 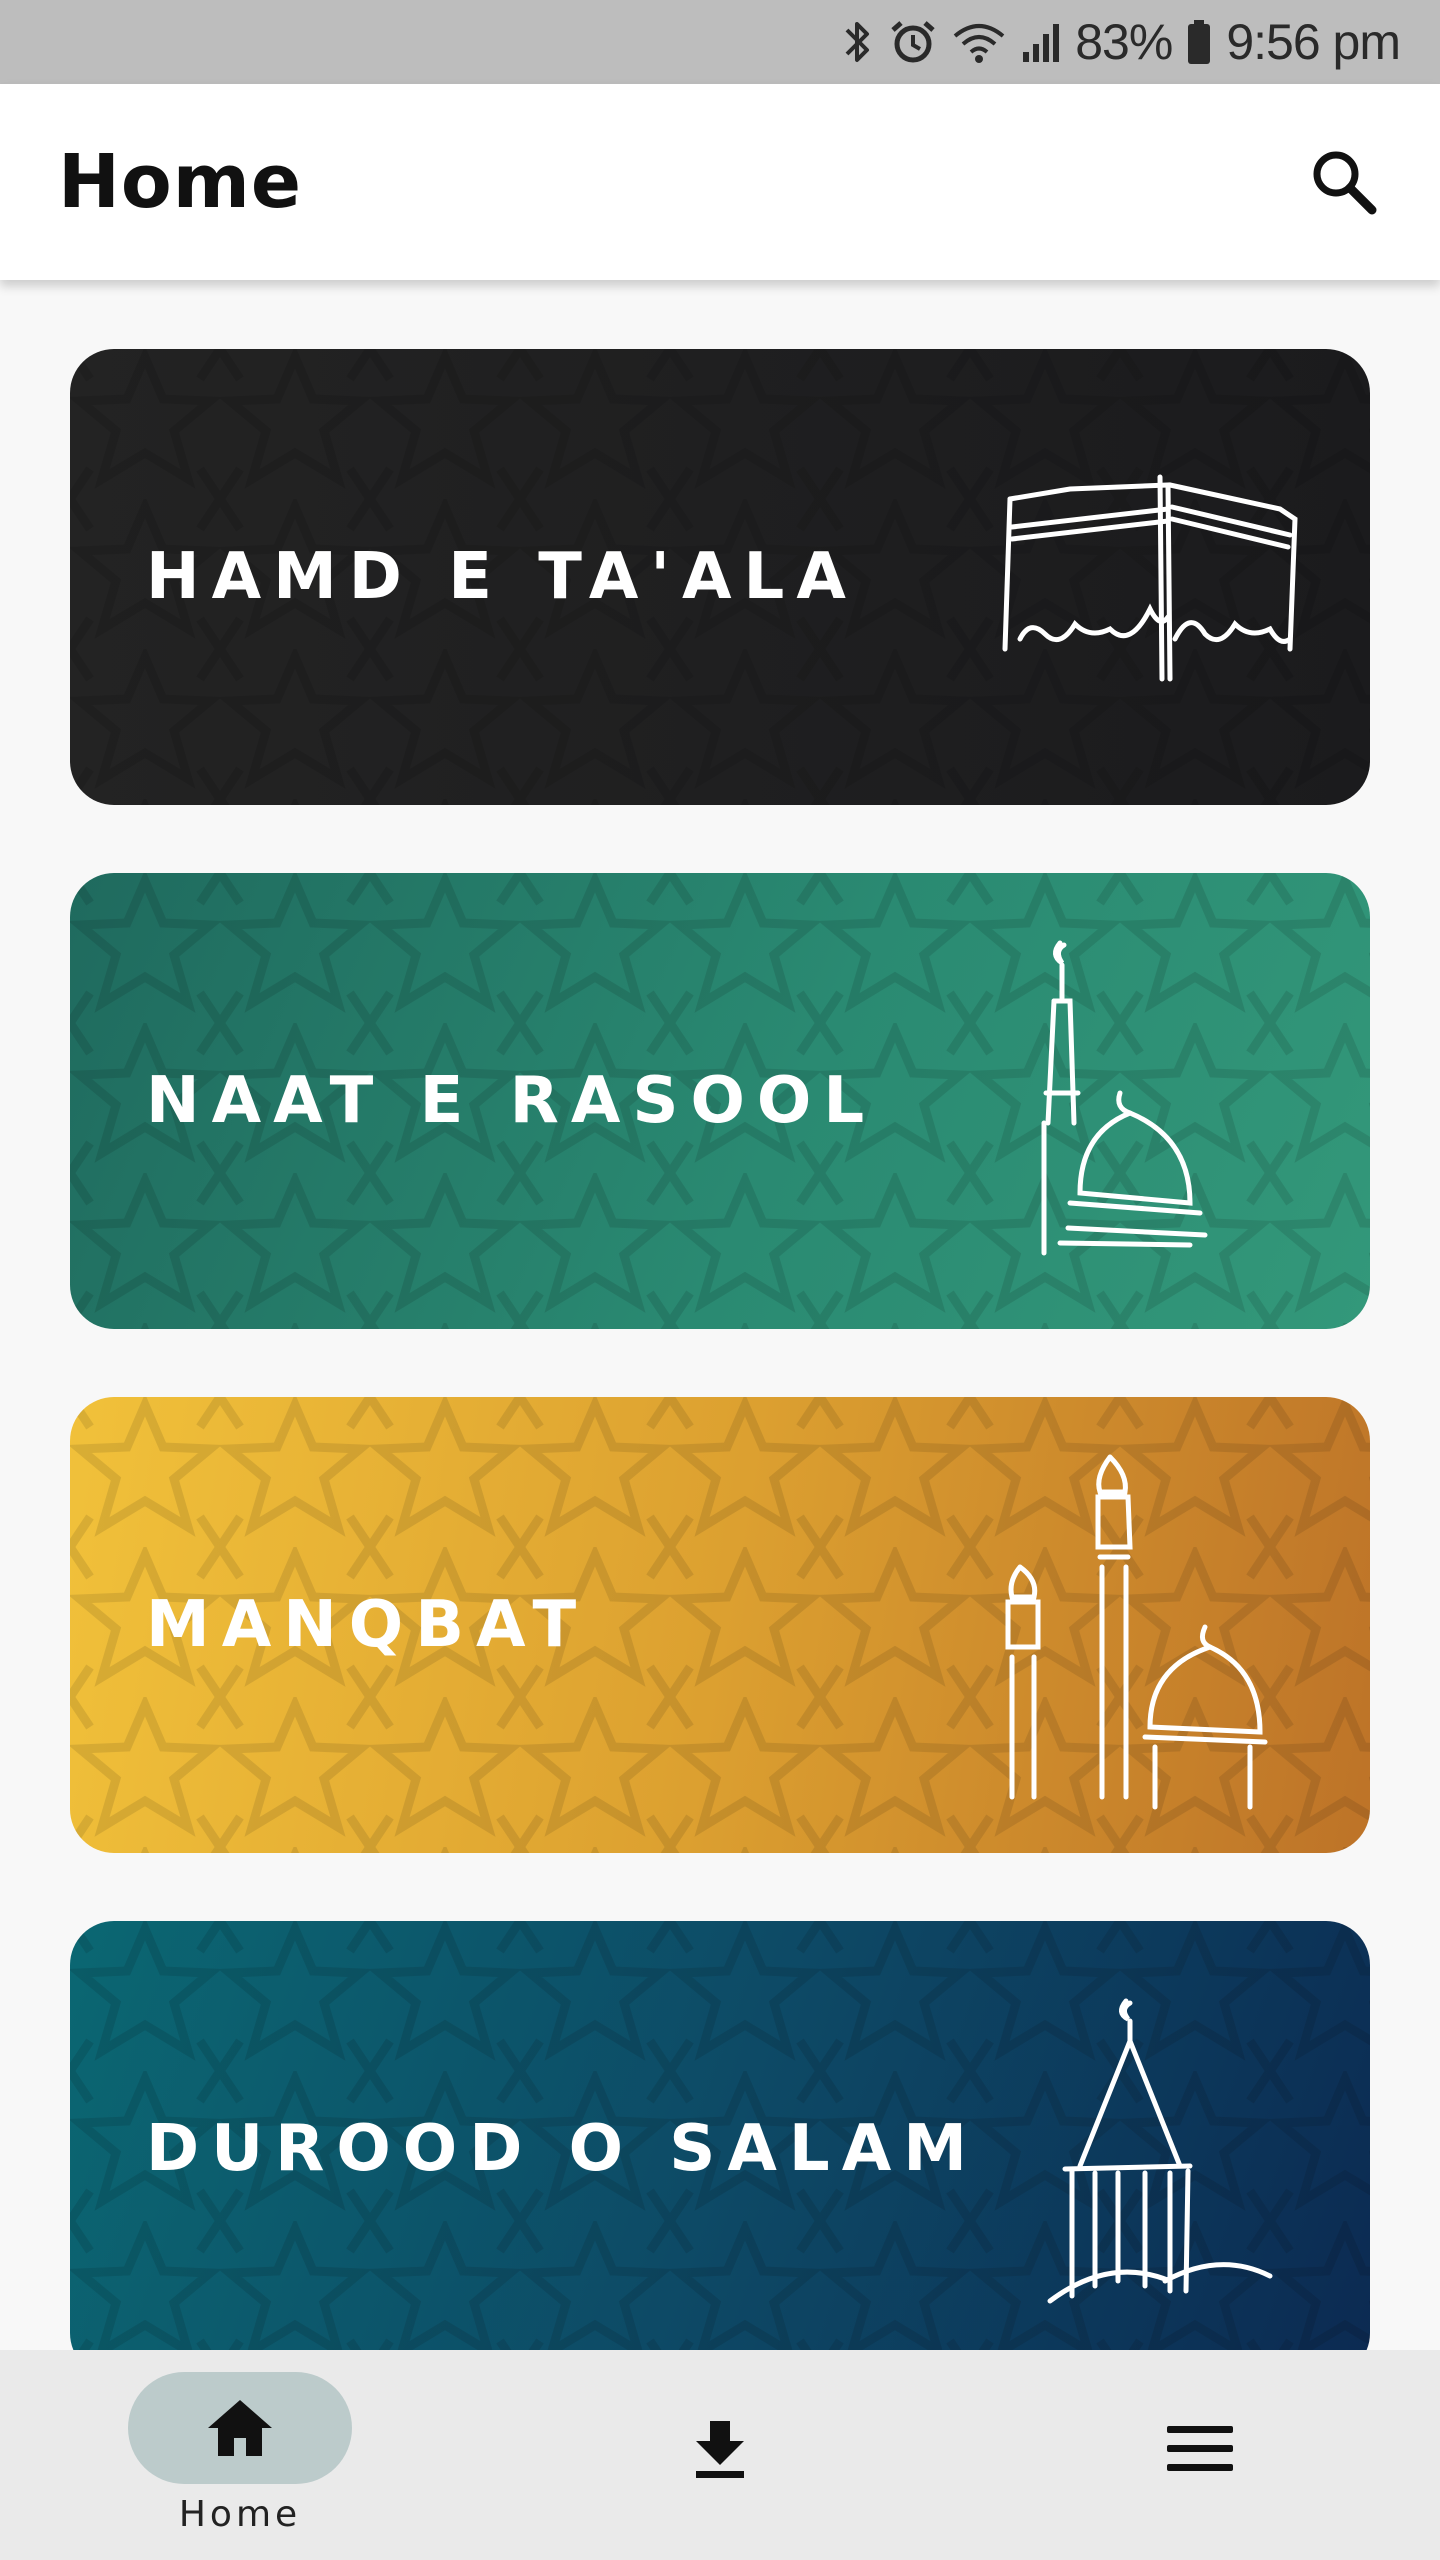 I want to click on wifi-icon, so click(x=979, y=42).